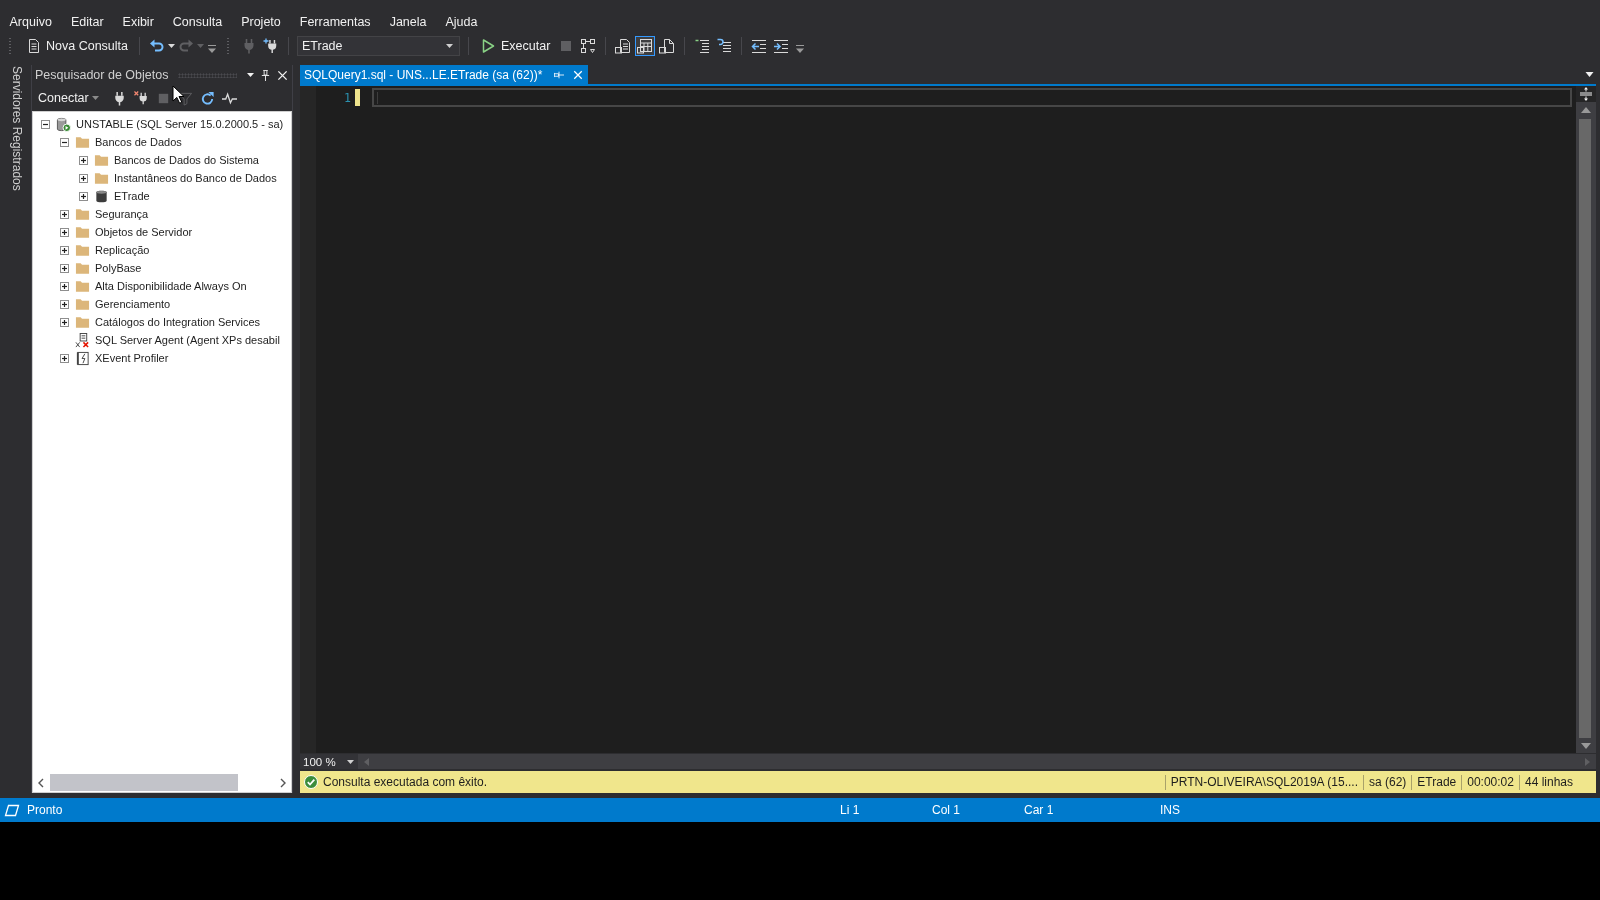  What do you see at coordinates (378, 46) in the screenshot?
I see `database-dropdown: ETrade` at bounding box center [378, 46].